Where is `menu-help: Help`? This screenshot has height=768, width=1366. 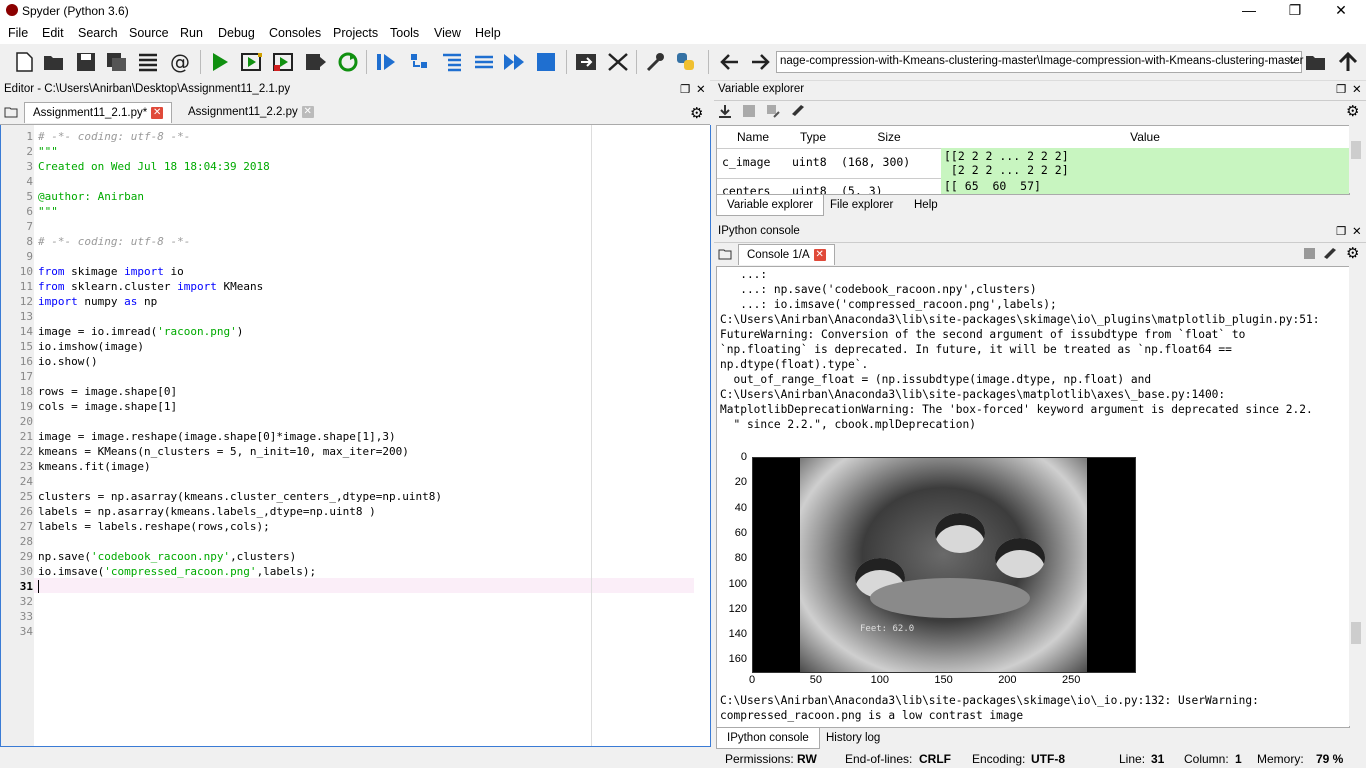
menu-help: Help is located at coordinates (488, 33).